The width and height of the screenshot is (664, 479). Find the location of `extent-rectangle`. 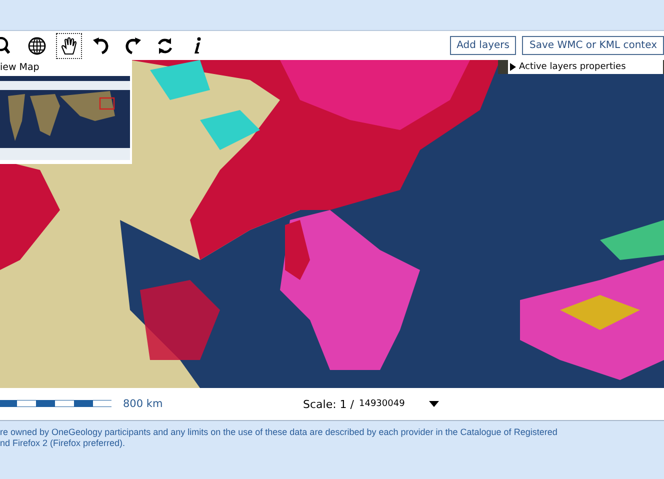

extent-rectangle is located at coordinates (107, 103).